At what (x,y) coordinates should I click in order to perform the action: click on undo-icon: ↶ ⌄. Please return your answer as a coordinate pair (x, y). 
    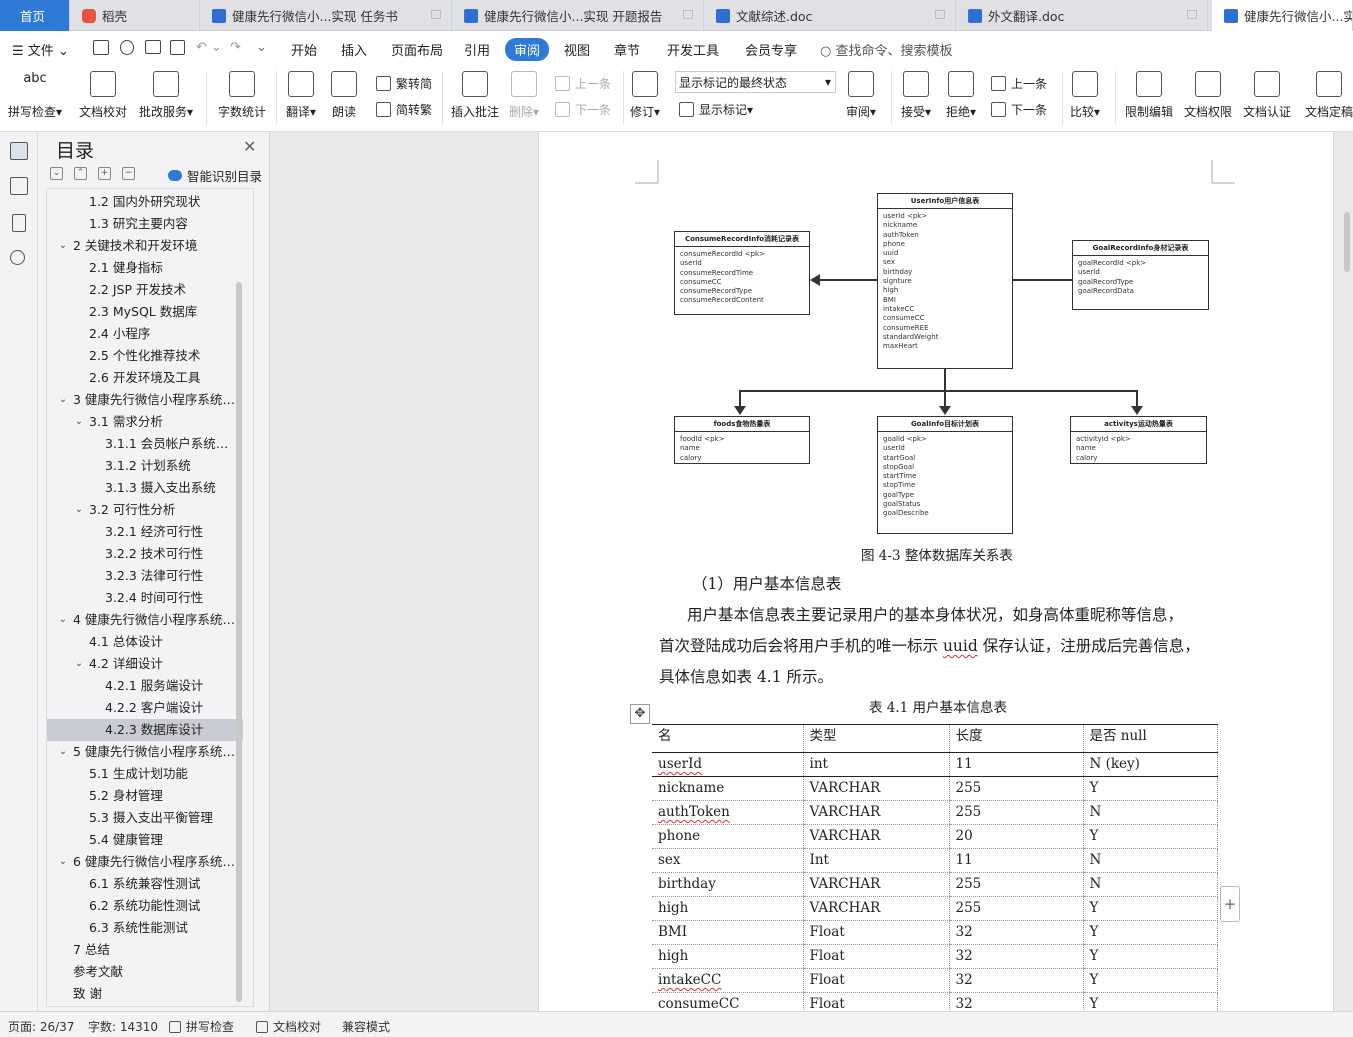
    Looking at the image, I should click on (209, 47).